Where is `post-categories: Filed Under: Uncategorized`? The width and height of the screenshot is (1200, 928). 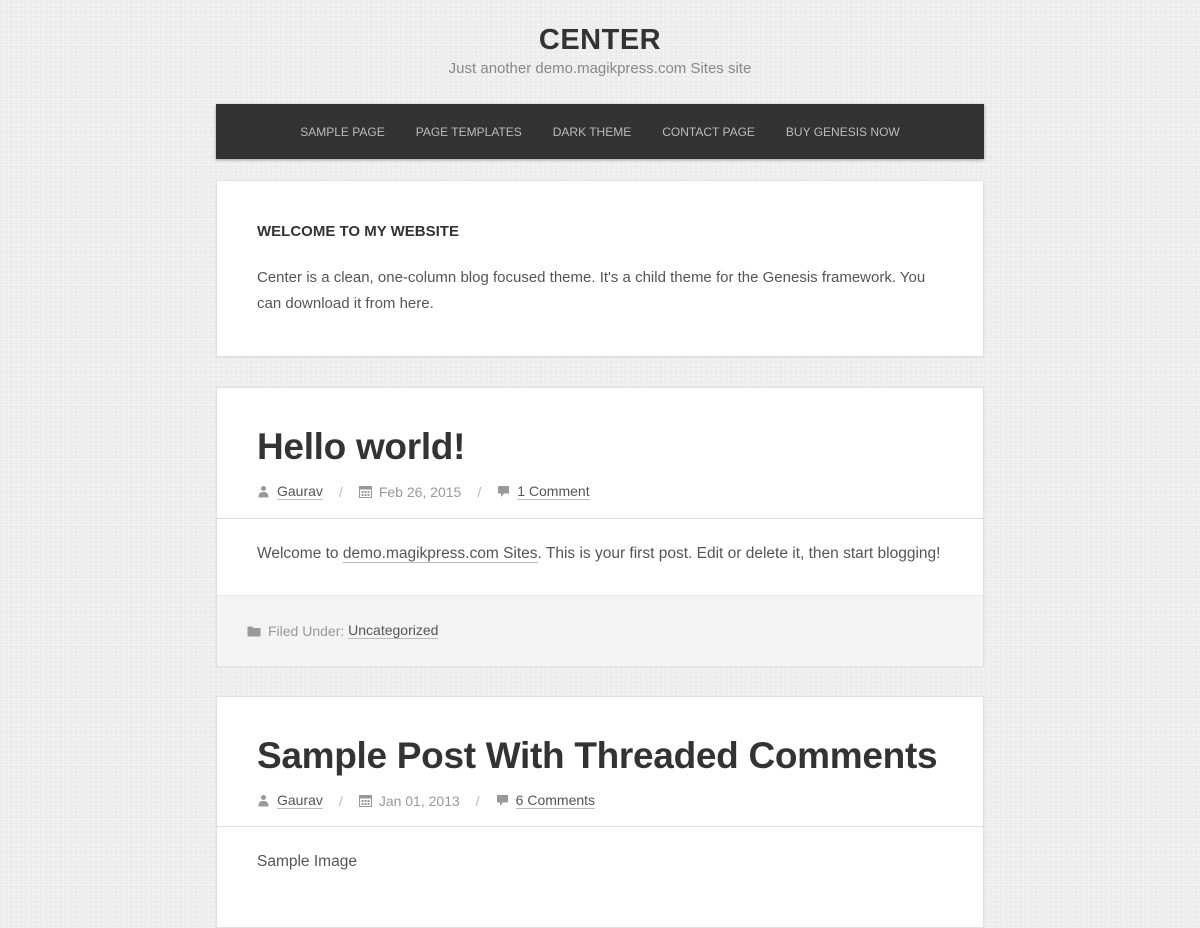 post-categories: Filed Under: Uncategorized is located at coordinates (343, 630).